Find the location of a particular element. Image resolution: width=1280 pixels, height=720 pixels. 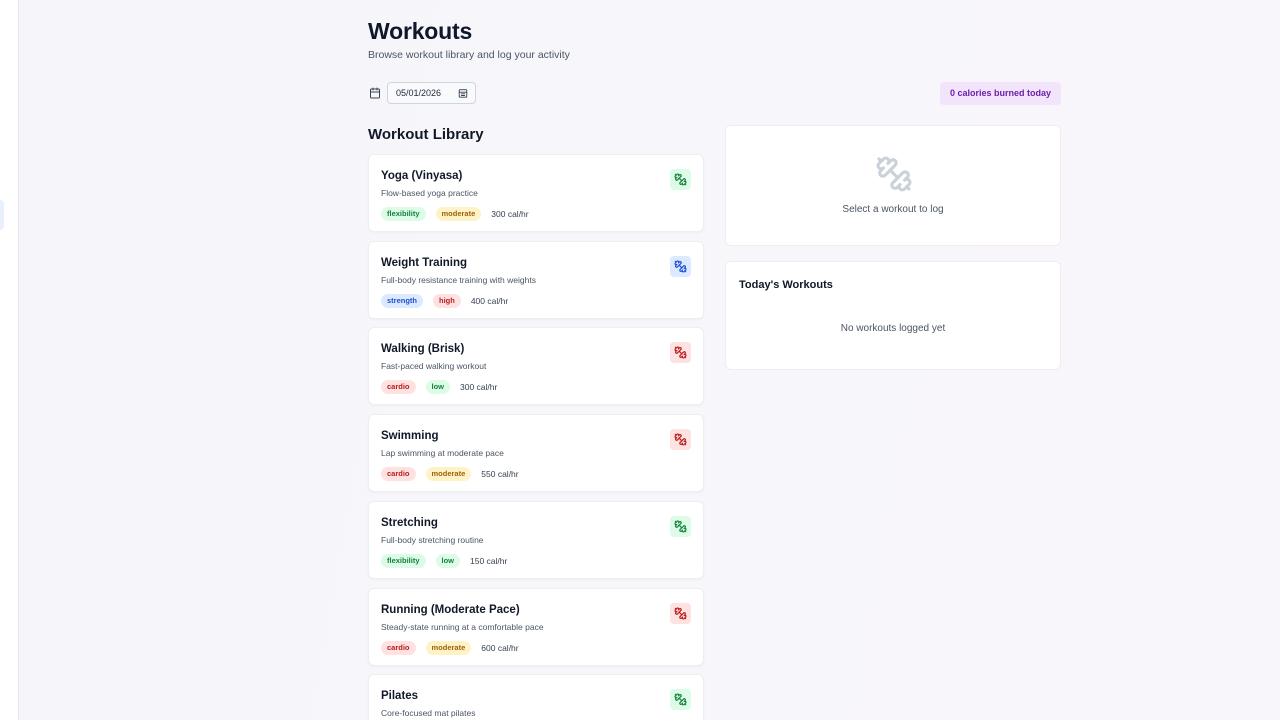

workout-tags: strength high 400 cal/hr is located at coordinates (444, 300).